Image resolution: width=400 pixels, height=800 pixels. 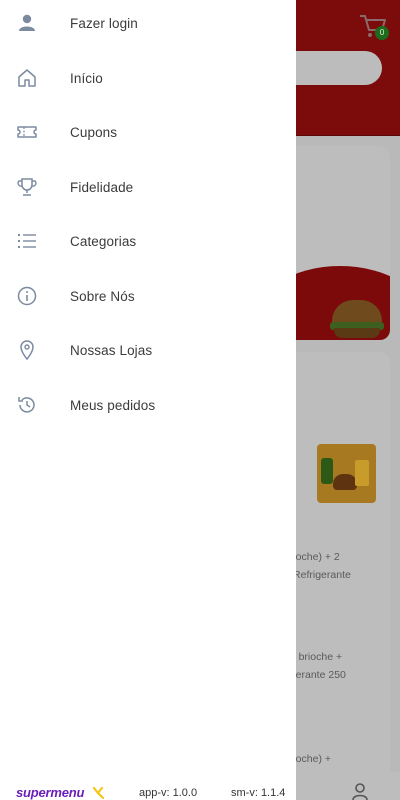 What do you see at coordinates (27, 78) in the screenshot?
I see `home-icon` at bounding box center [27, 78].